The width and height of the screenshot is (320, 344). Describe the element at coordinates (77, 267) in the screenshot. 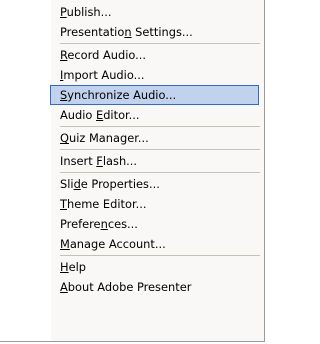

I see `menu-item-label-post: elp` at that location.